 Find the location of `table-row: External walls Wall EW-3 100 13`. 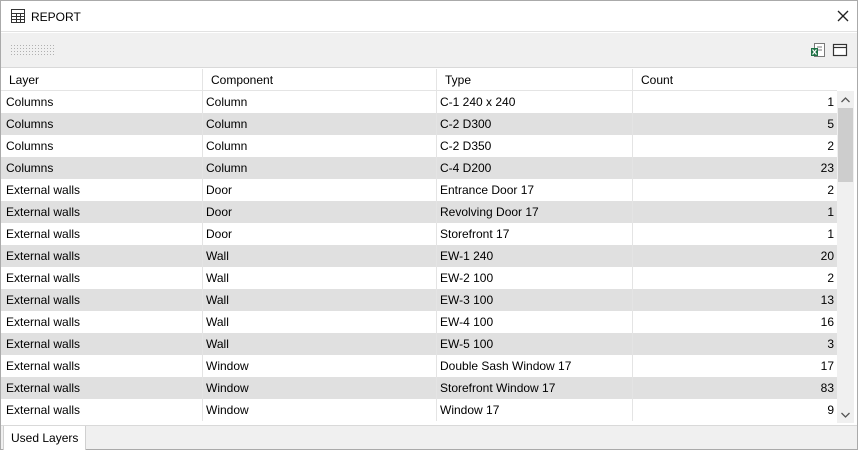

table-row: External walls Wall EW-3 100 13 is located at coordinates (419, 300).